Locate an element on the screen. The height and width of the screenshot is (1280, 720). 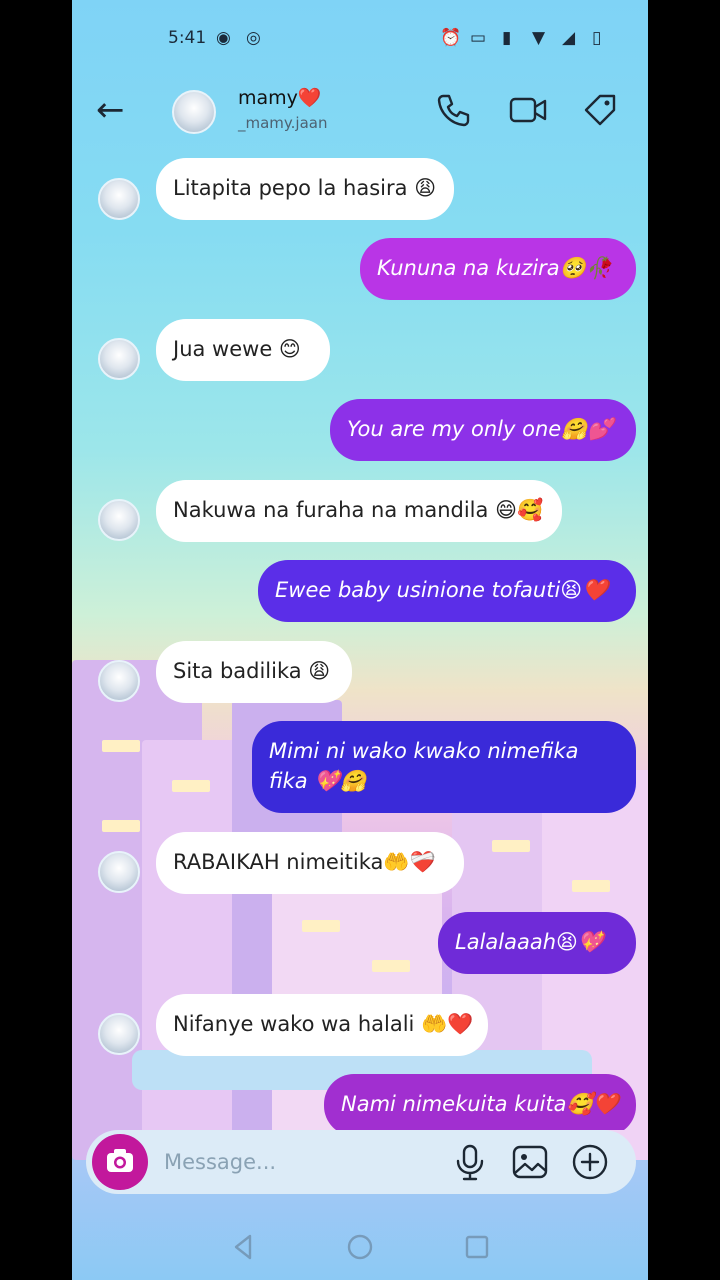
camera-button is located at coordinates (120, 1162).